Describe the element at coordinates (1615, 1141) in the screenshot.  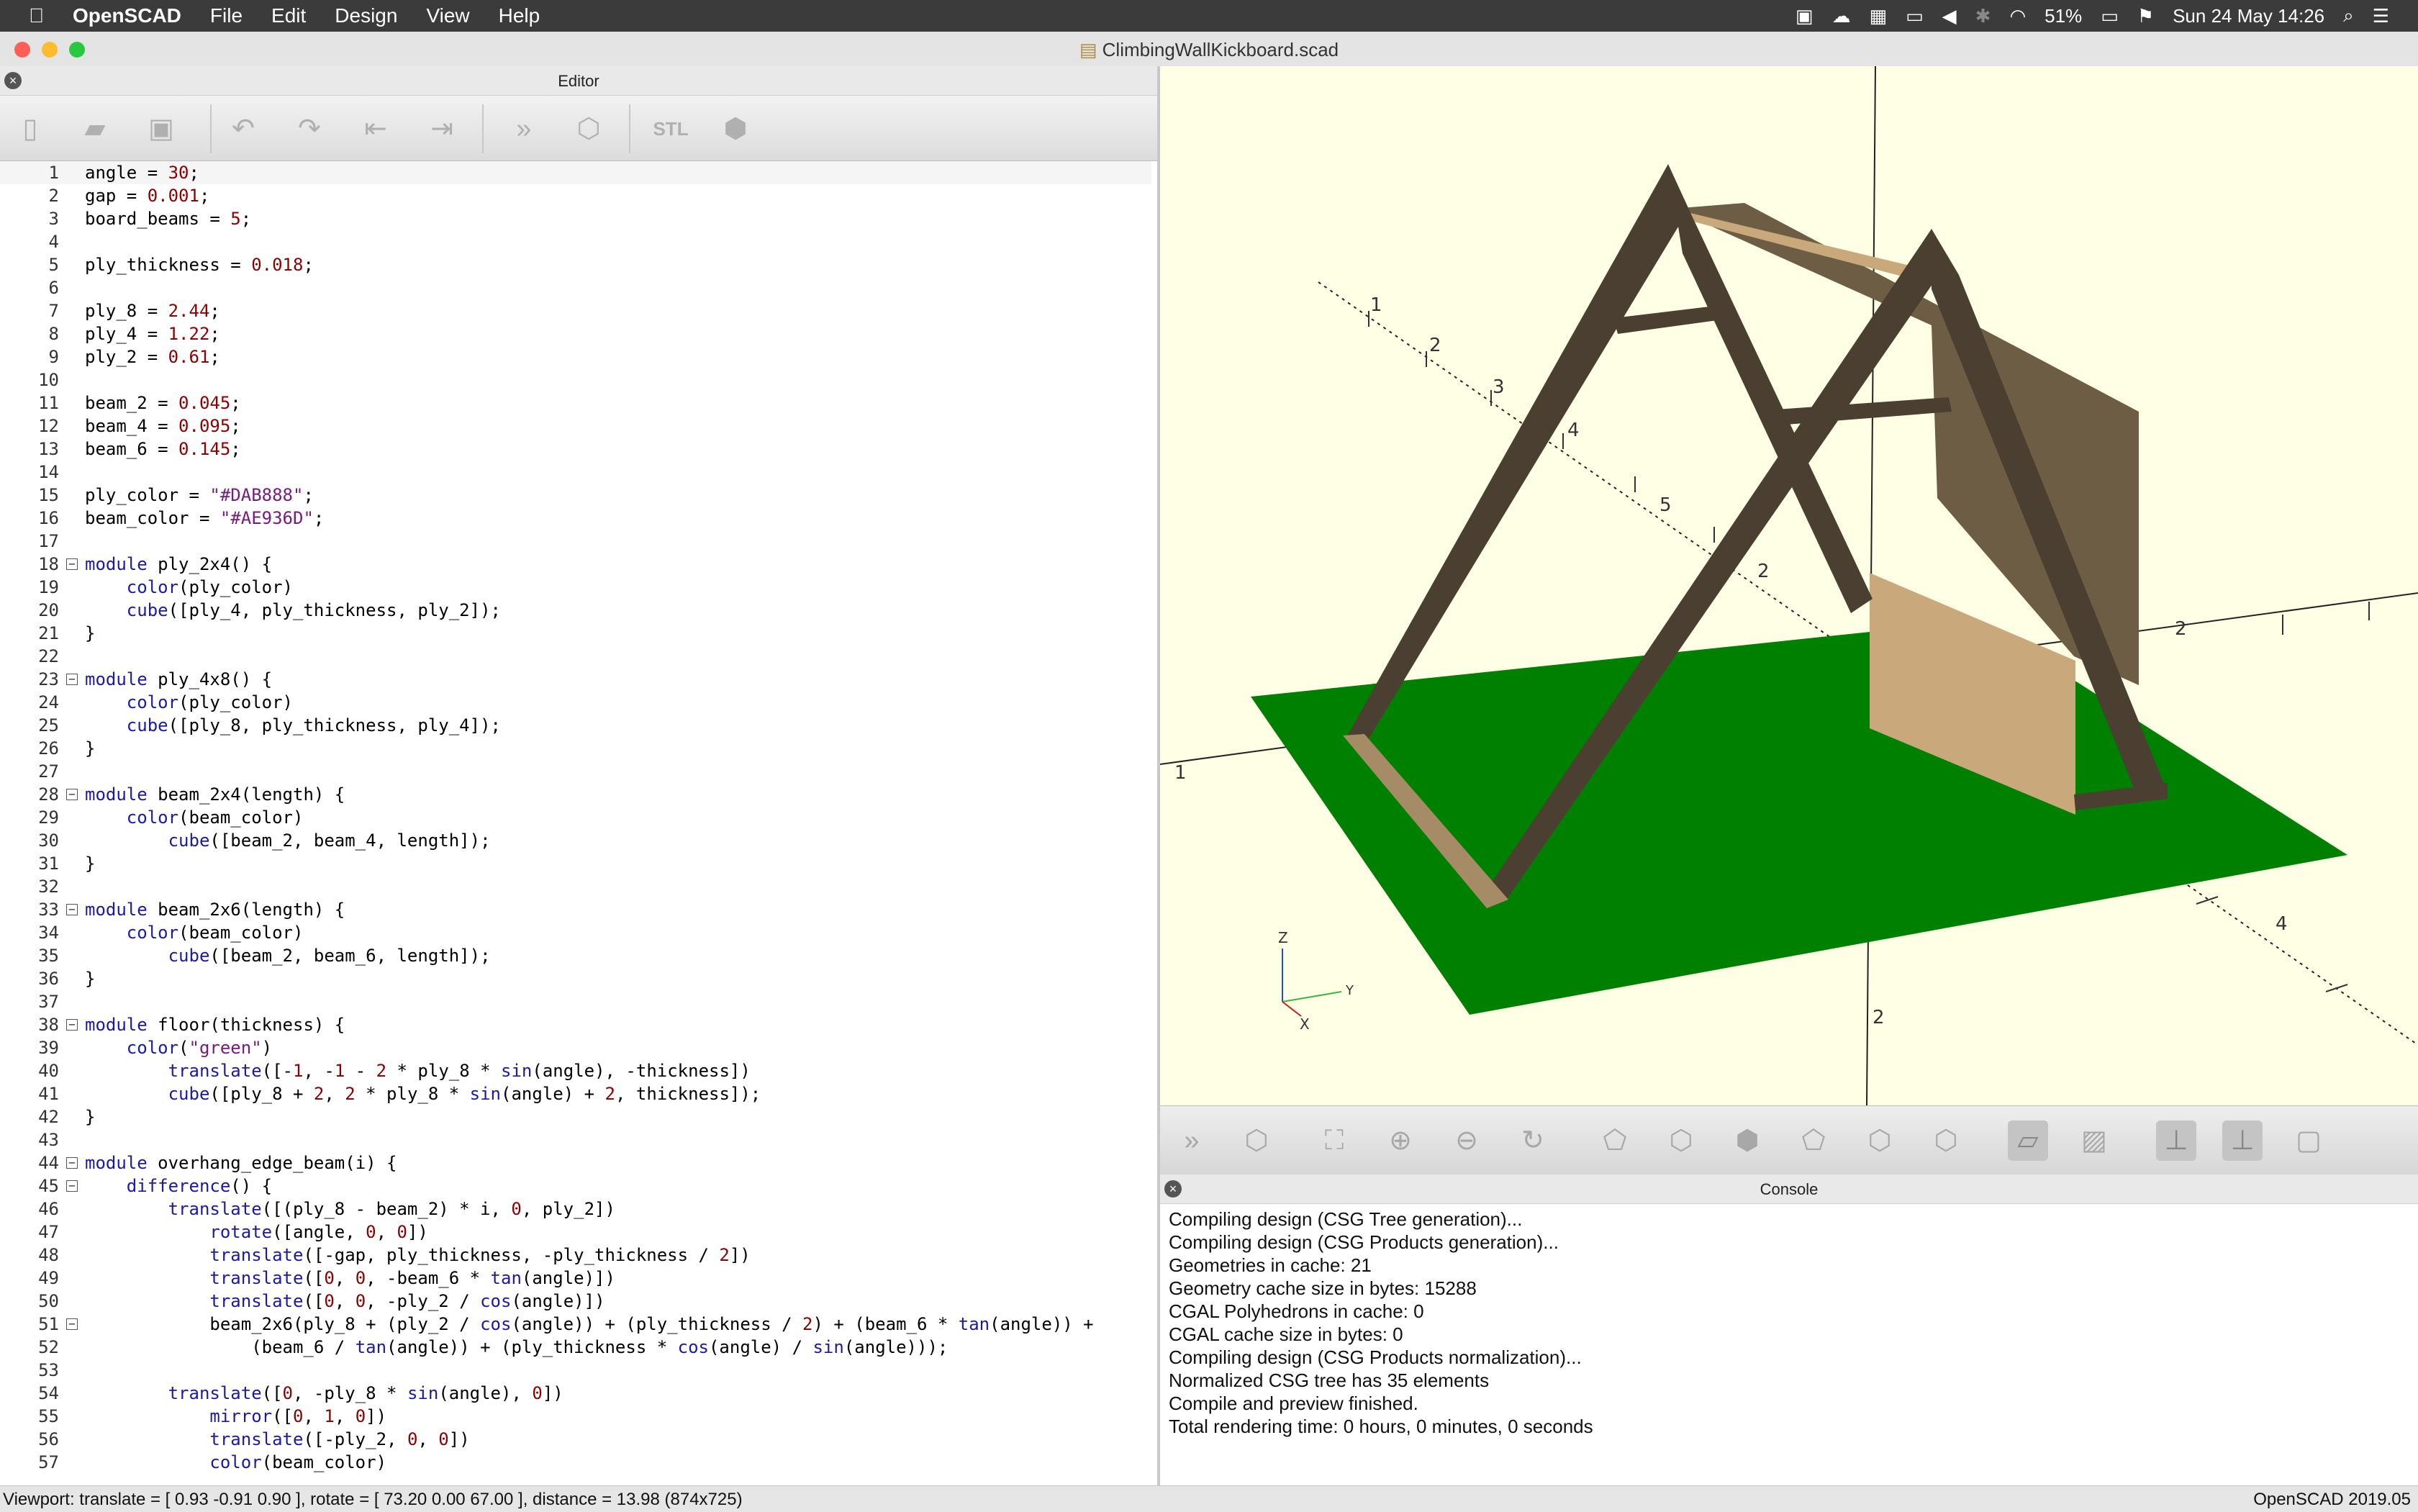
I see `right-view-icon: ⬠` at that location.